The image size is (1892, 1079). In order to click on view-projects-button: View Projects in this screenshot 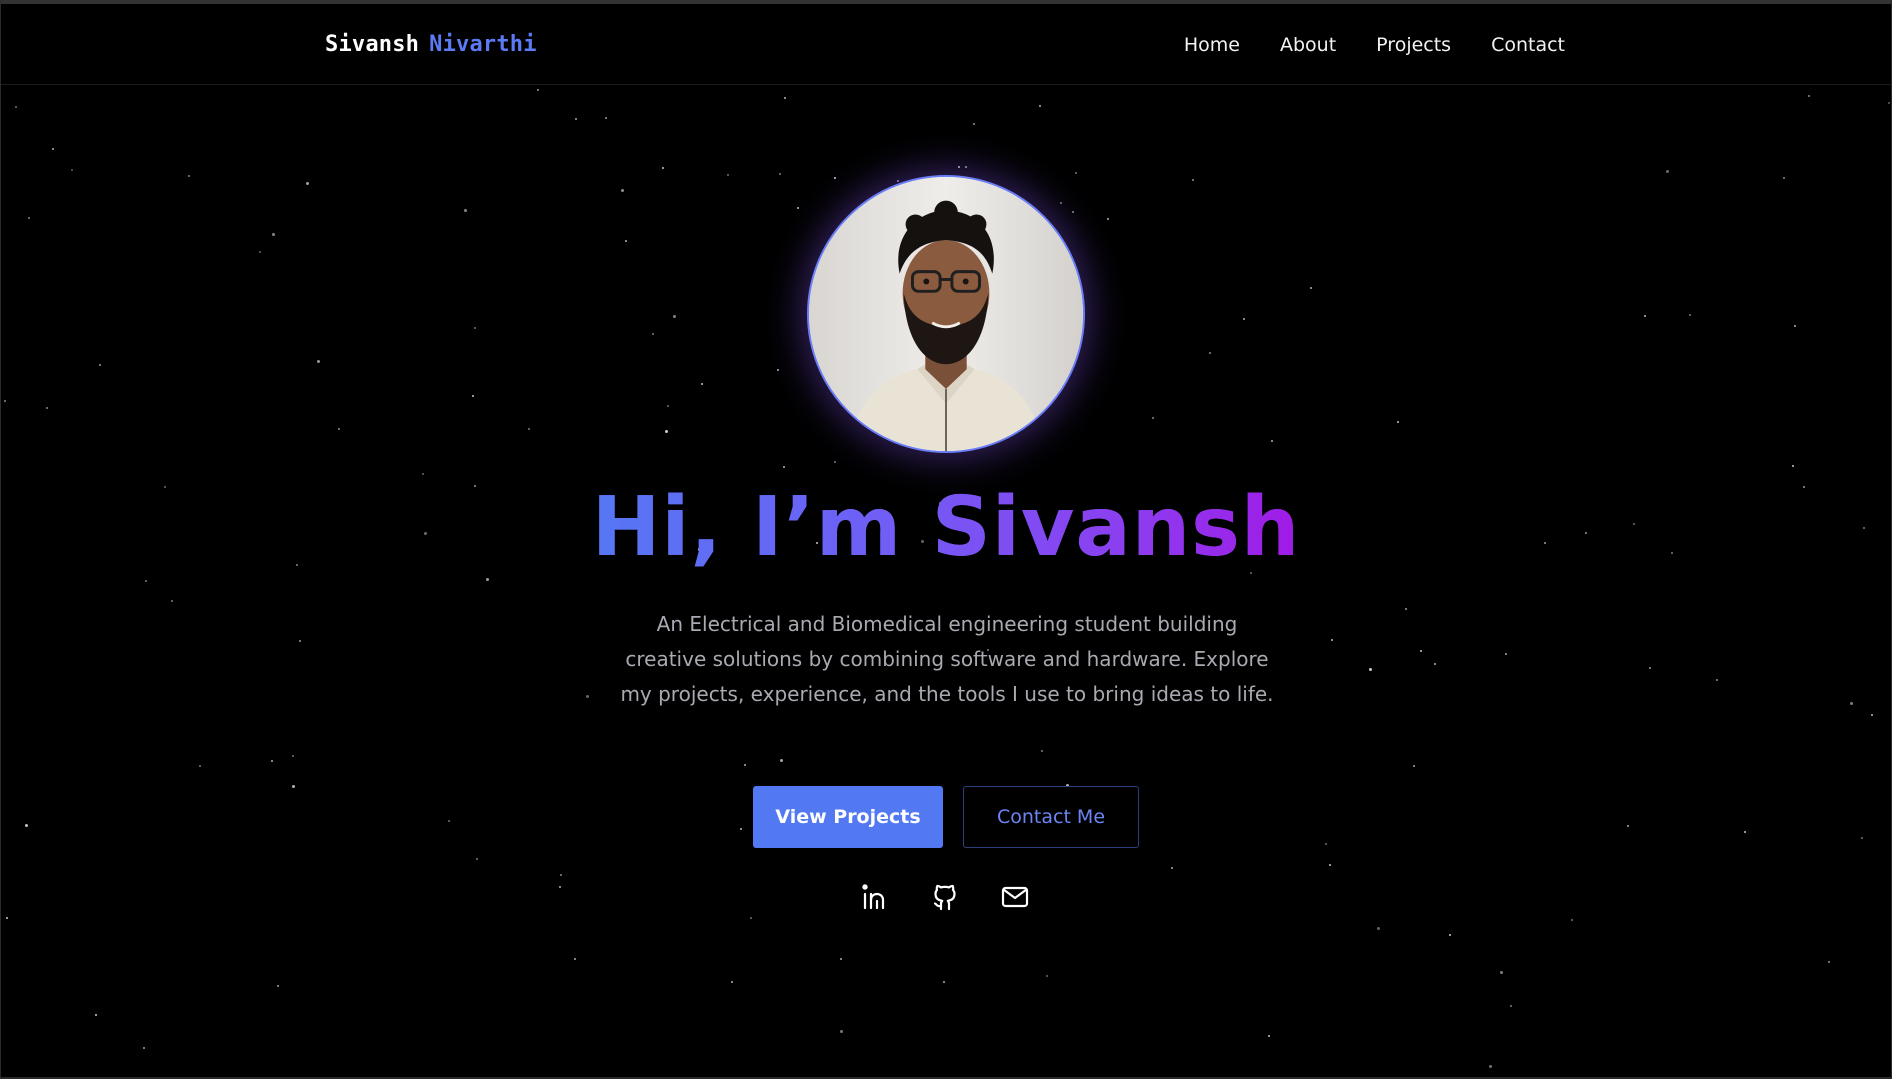, I will do `click(848, 817)`.